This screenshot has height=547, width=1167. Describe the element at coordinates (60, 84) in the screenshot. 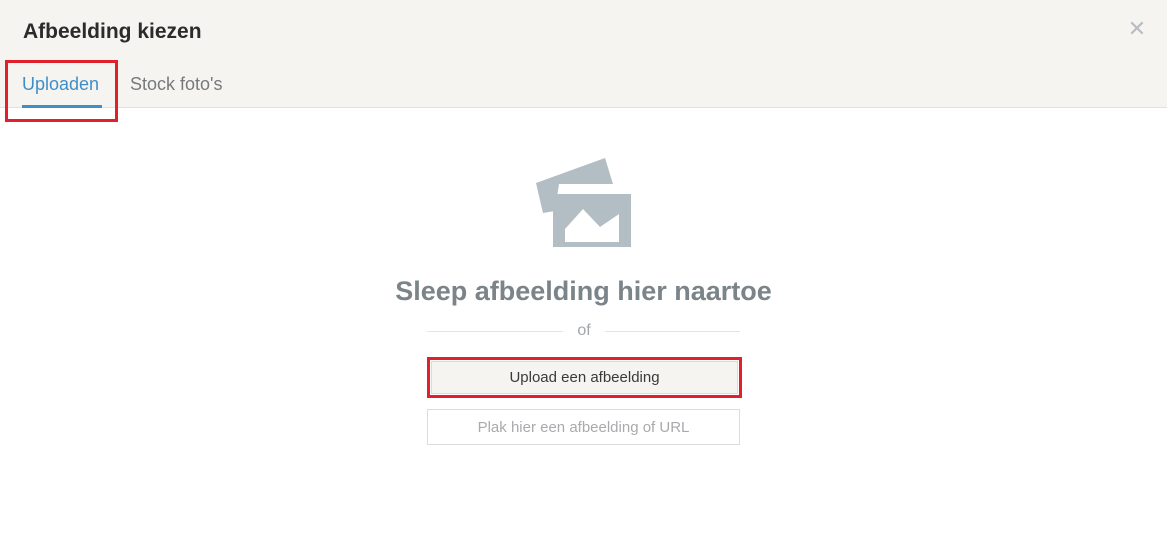

I see `tab-uploaden: Uploaden` at that location.